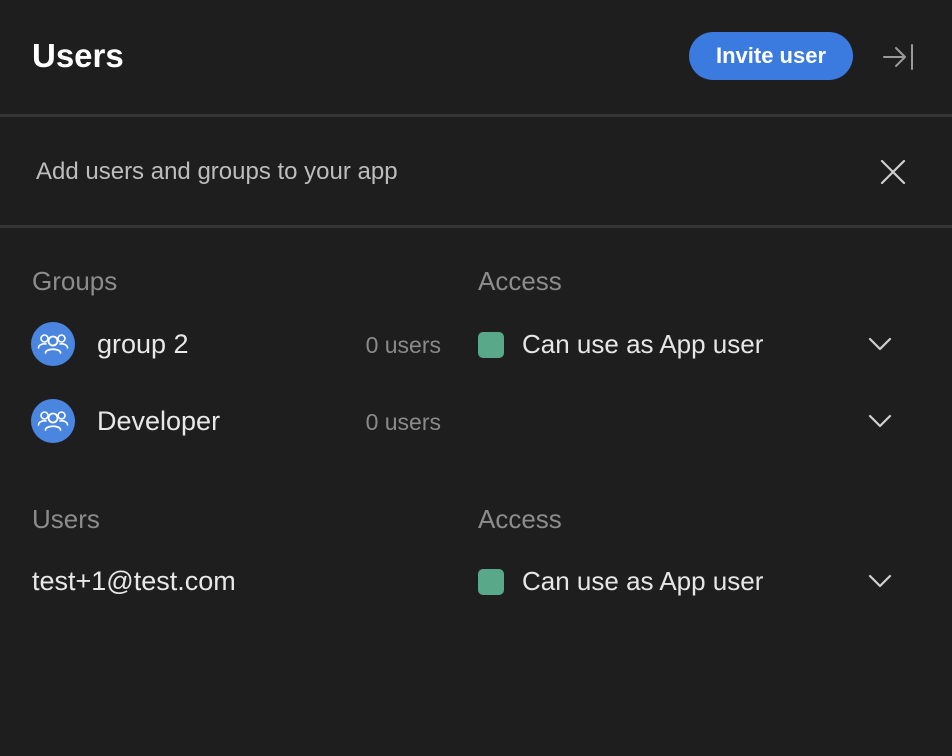 This screenshot has height=756, width=952. I want to click on user-row: test+1@test.com Can use as App user, so click(476, 581).